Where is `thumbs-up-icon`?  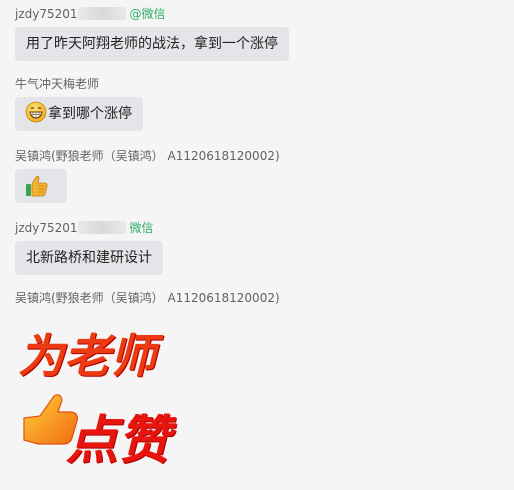
thumbs-up-icon is located at coordinates (37, 186).